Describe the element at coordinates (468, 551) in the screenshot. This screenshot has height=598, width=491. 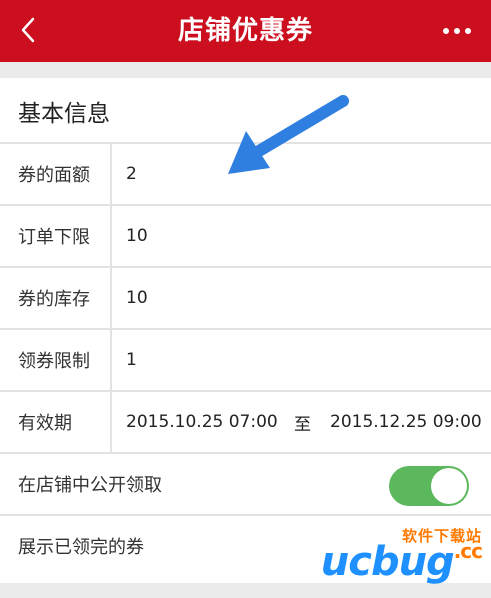
I see `watermark-logo-suffix: .cc` at that location.